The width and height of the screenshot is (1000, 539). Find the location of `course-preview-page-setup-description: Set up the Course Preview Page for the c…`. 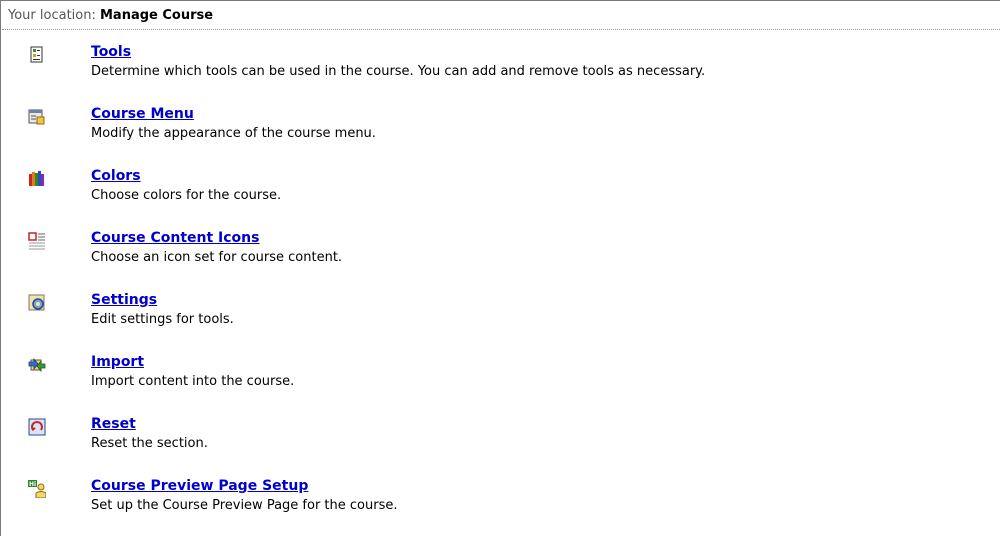

course-preview-page-setup-description: Set up the Course Preview Page for the c… is located at coordinates (244, 505).